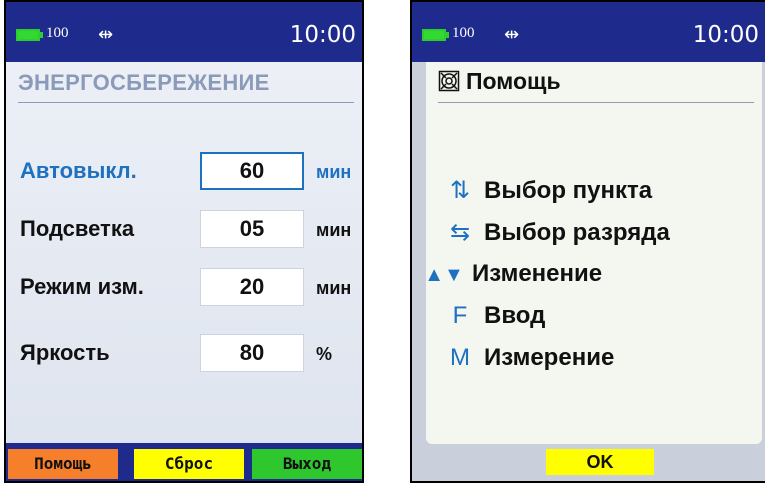  Describe the element at coordinates (434, 35) in the screenshot. I see `battery-icon-right` at that location.